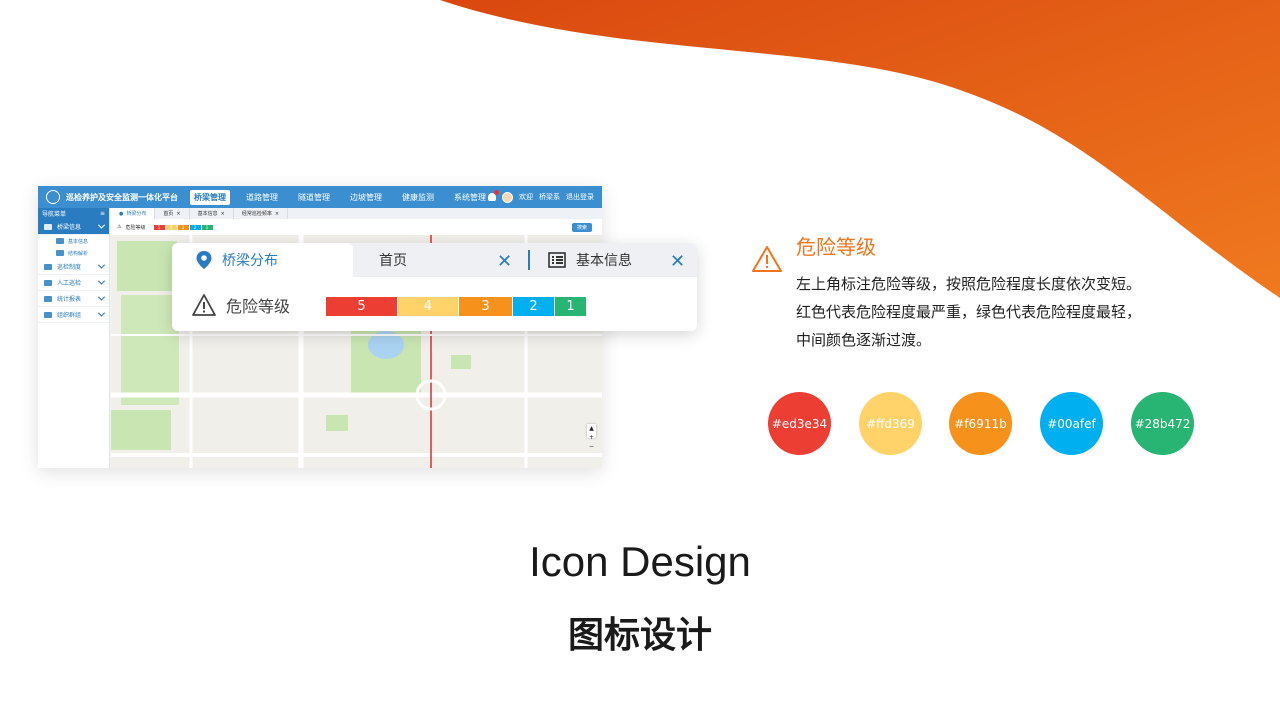 The image size is (1280, 720). Describe the element at coordinates (418, 197) in the screenshot. I see `nav-health: 健康监测` at that location.